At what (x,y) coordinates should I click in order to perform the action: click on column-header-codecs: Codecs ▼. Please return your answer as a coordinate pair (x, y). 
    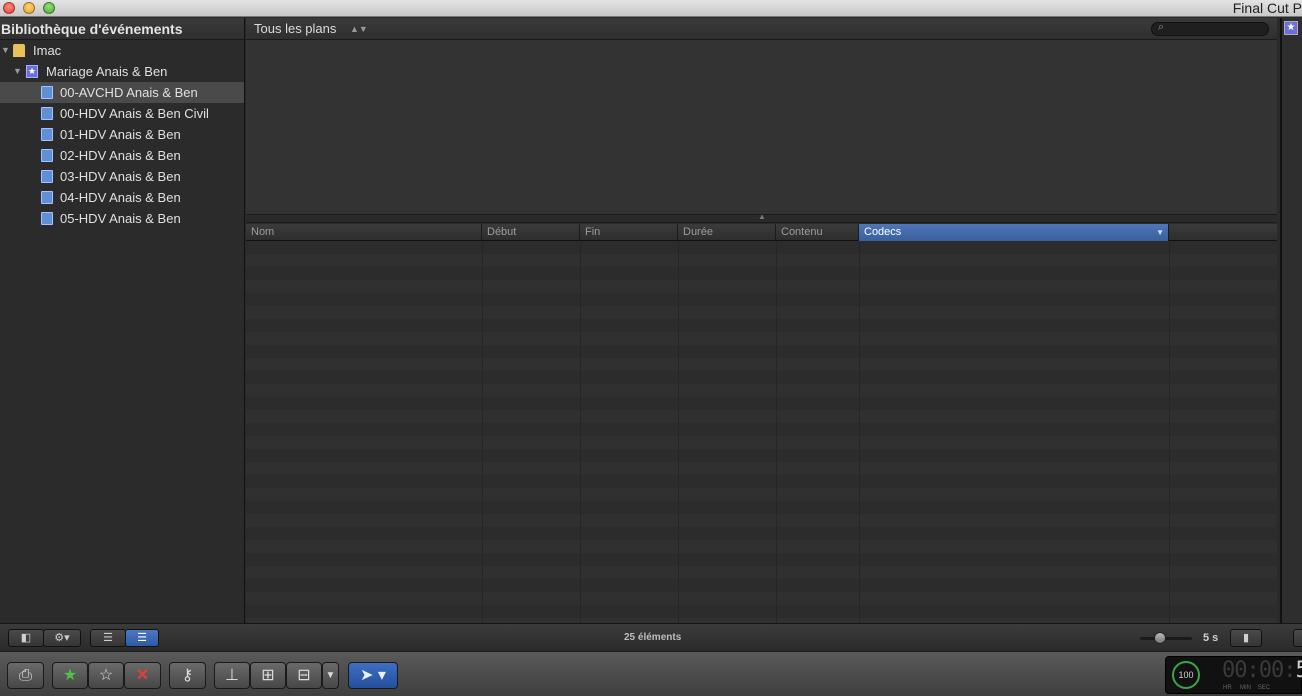
    Looking at the image, I should click on (1014, 232).